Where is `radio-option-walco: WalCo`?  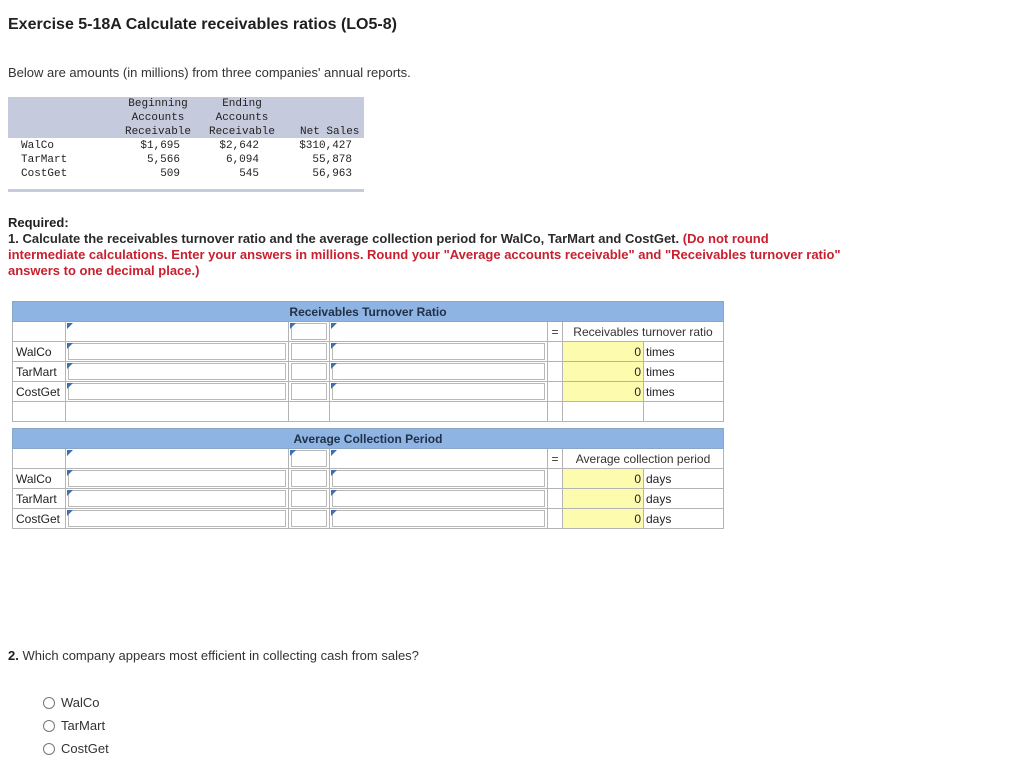 radio-option-walco: WalCo is located at coordinates (71, 702).